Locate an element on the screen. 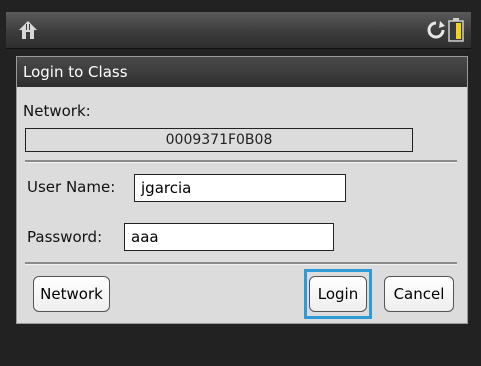 The height and width of the screenshot is (366, 481). network-id-field: 0009371F0B08 is located at coordinates (219, 140).